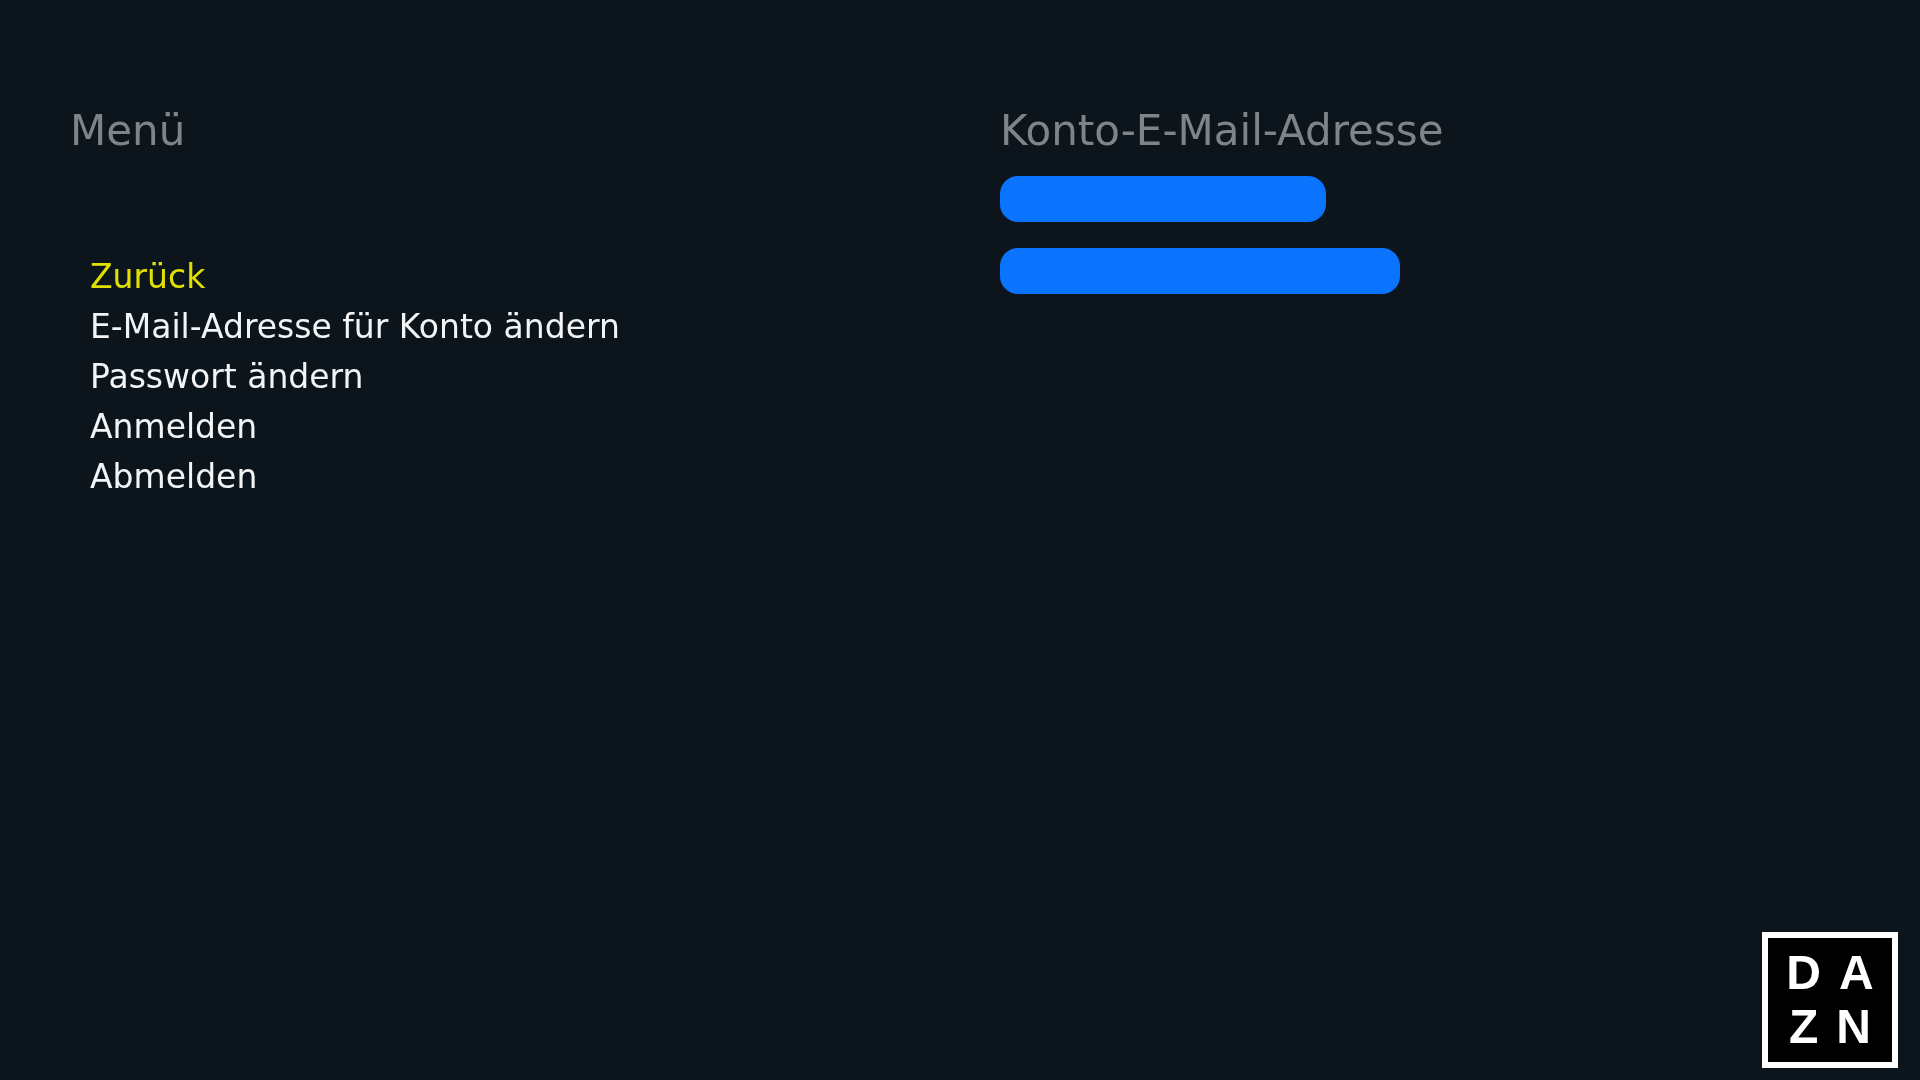  What do you see at coordinates (545, 277) in the screenshot?
I see `menu-item: Zurück` at bounding box center [545, 277].